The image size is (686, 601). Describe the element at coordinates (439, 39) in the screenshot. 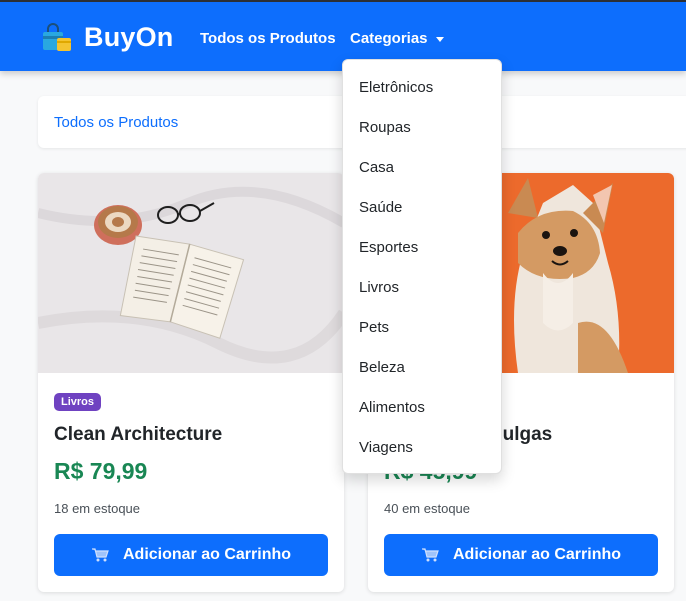

I see `chevron-down-icon` at that location.